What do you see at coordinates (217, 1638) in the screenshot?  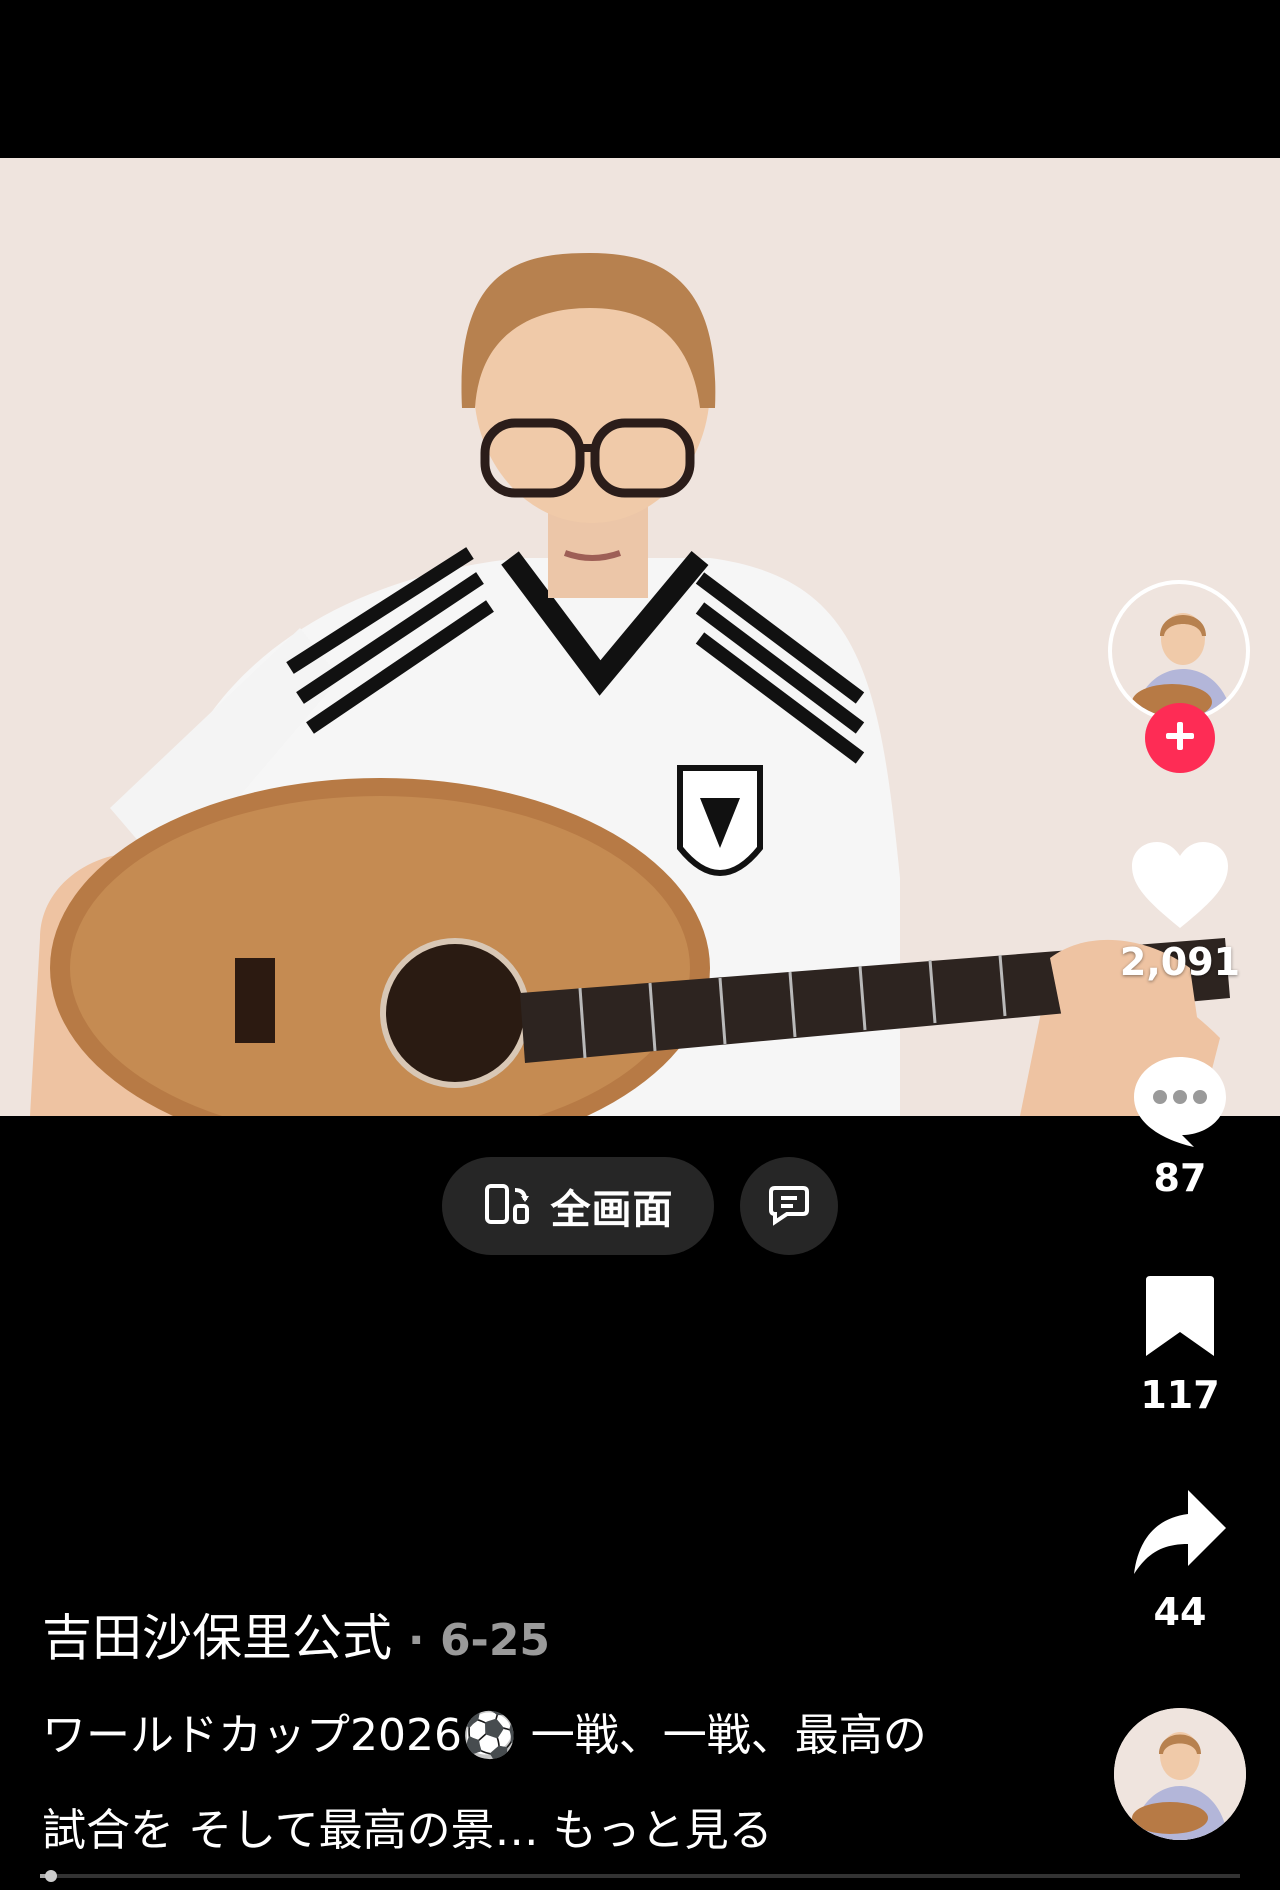 I see `author-name: 吉田沙保里公式` at bounding box center [217, 1638].